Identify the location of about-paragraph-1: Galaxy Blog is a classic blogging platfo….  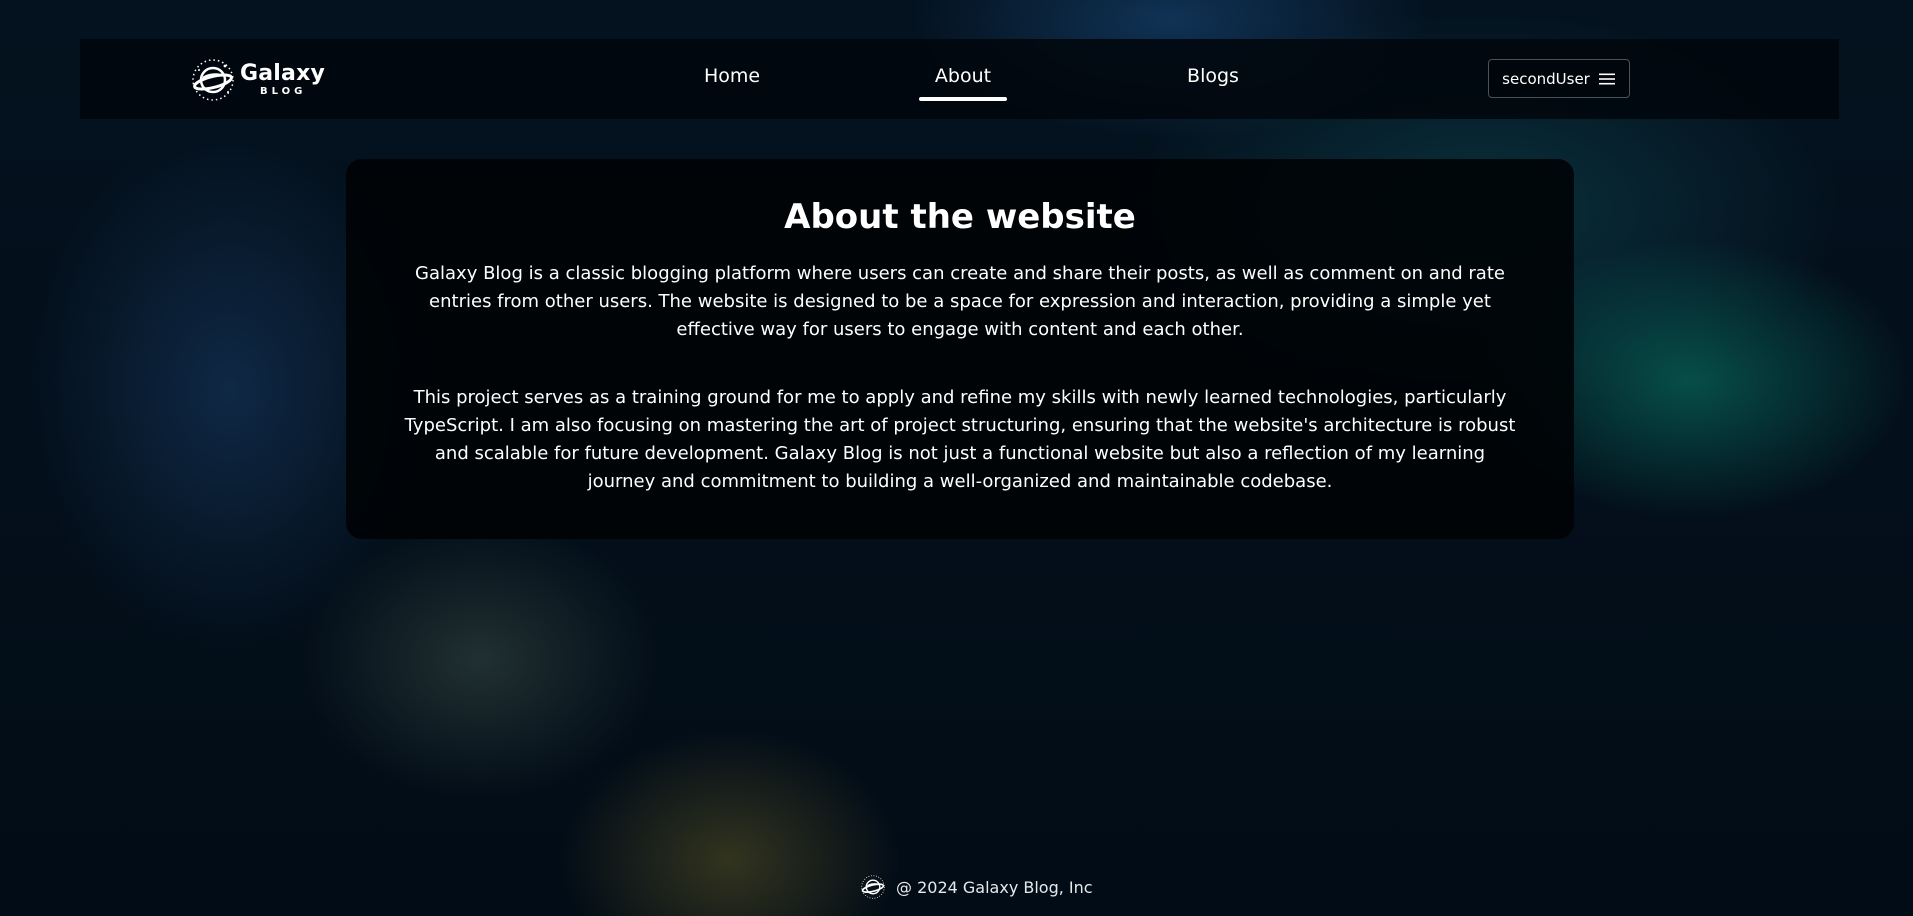
(960, 302).